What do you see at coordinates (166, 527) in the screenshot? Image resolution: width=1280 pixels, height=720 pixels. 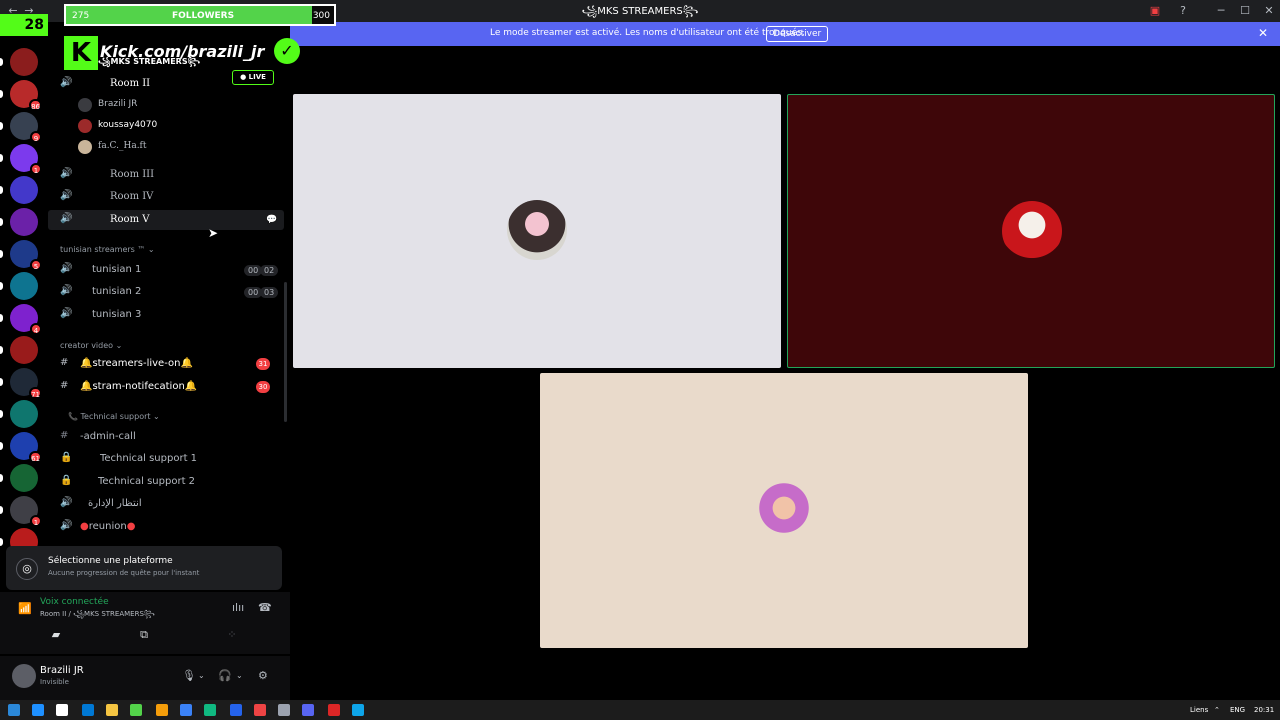 I see `voice-channel-reunion: 🔊 ●reunion●` at bounding box center [166, 527].